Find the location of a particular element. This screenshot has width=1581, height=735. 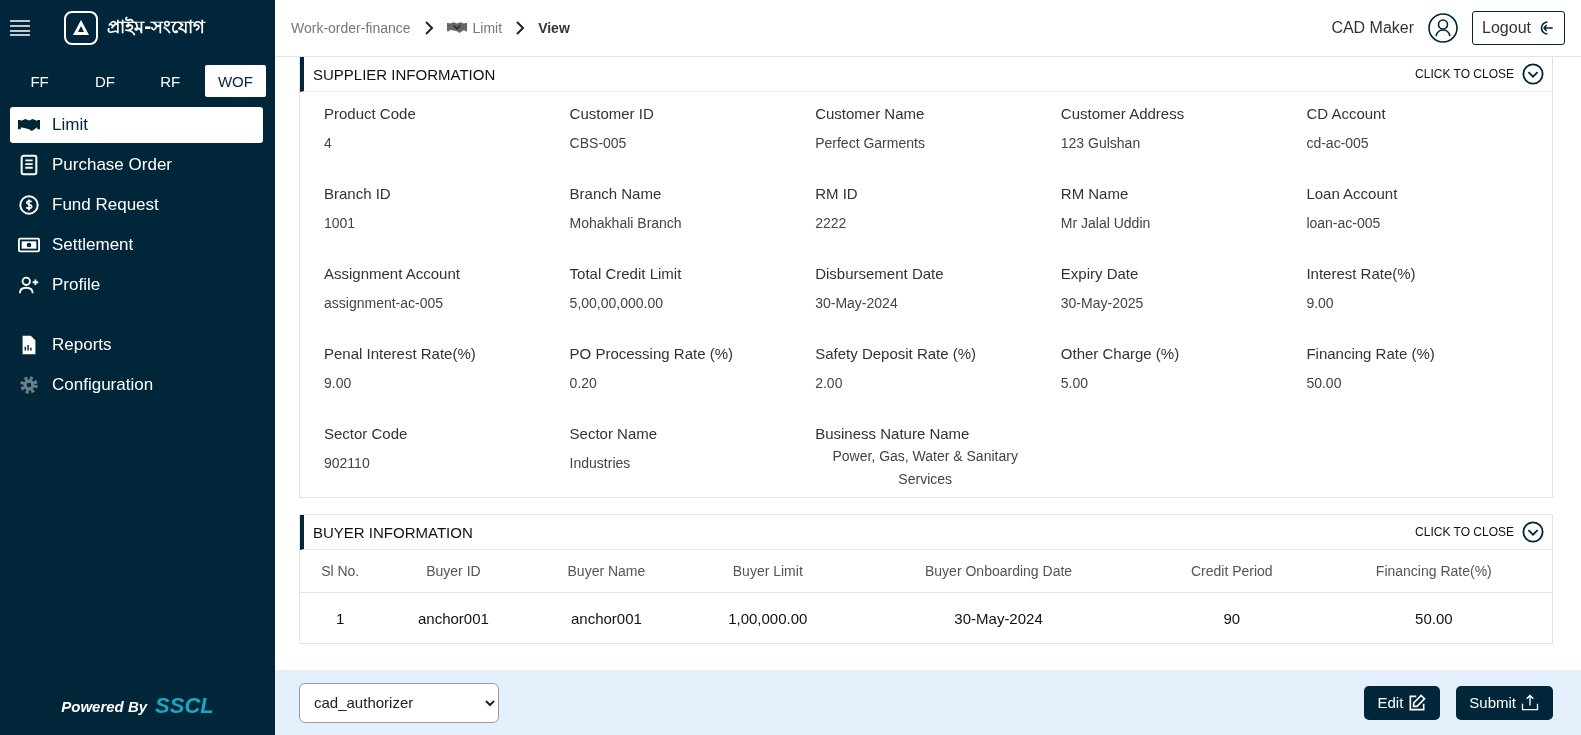

column-header: Credit Period is located at coordinates (1231, 571).